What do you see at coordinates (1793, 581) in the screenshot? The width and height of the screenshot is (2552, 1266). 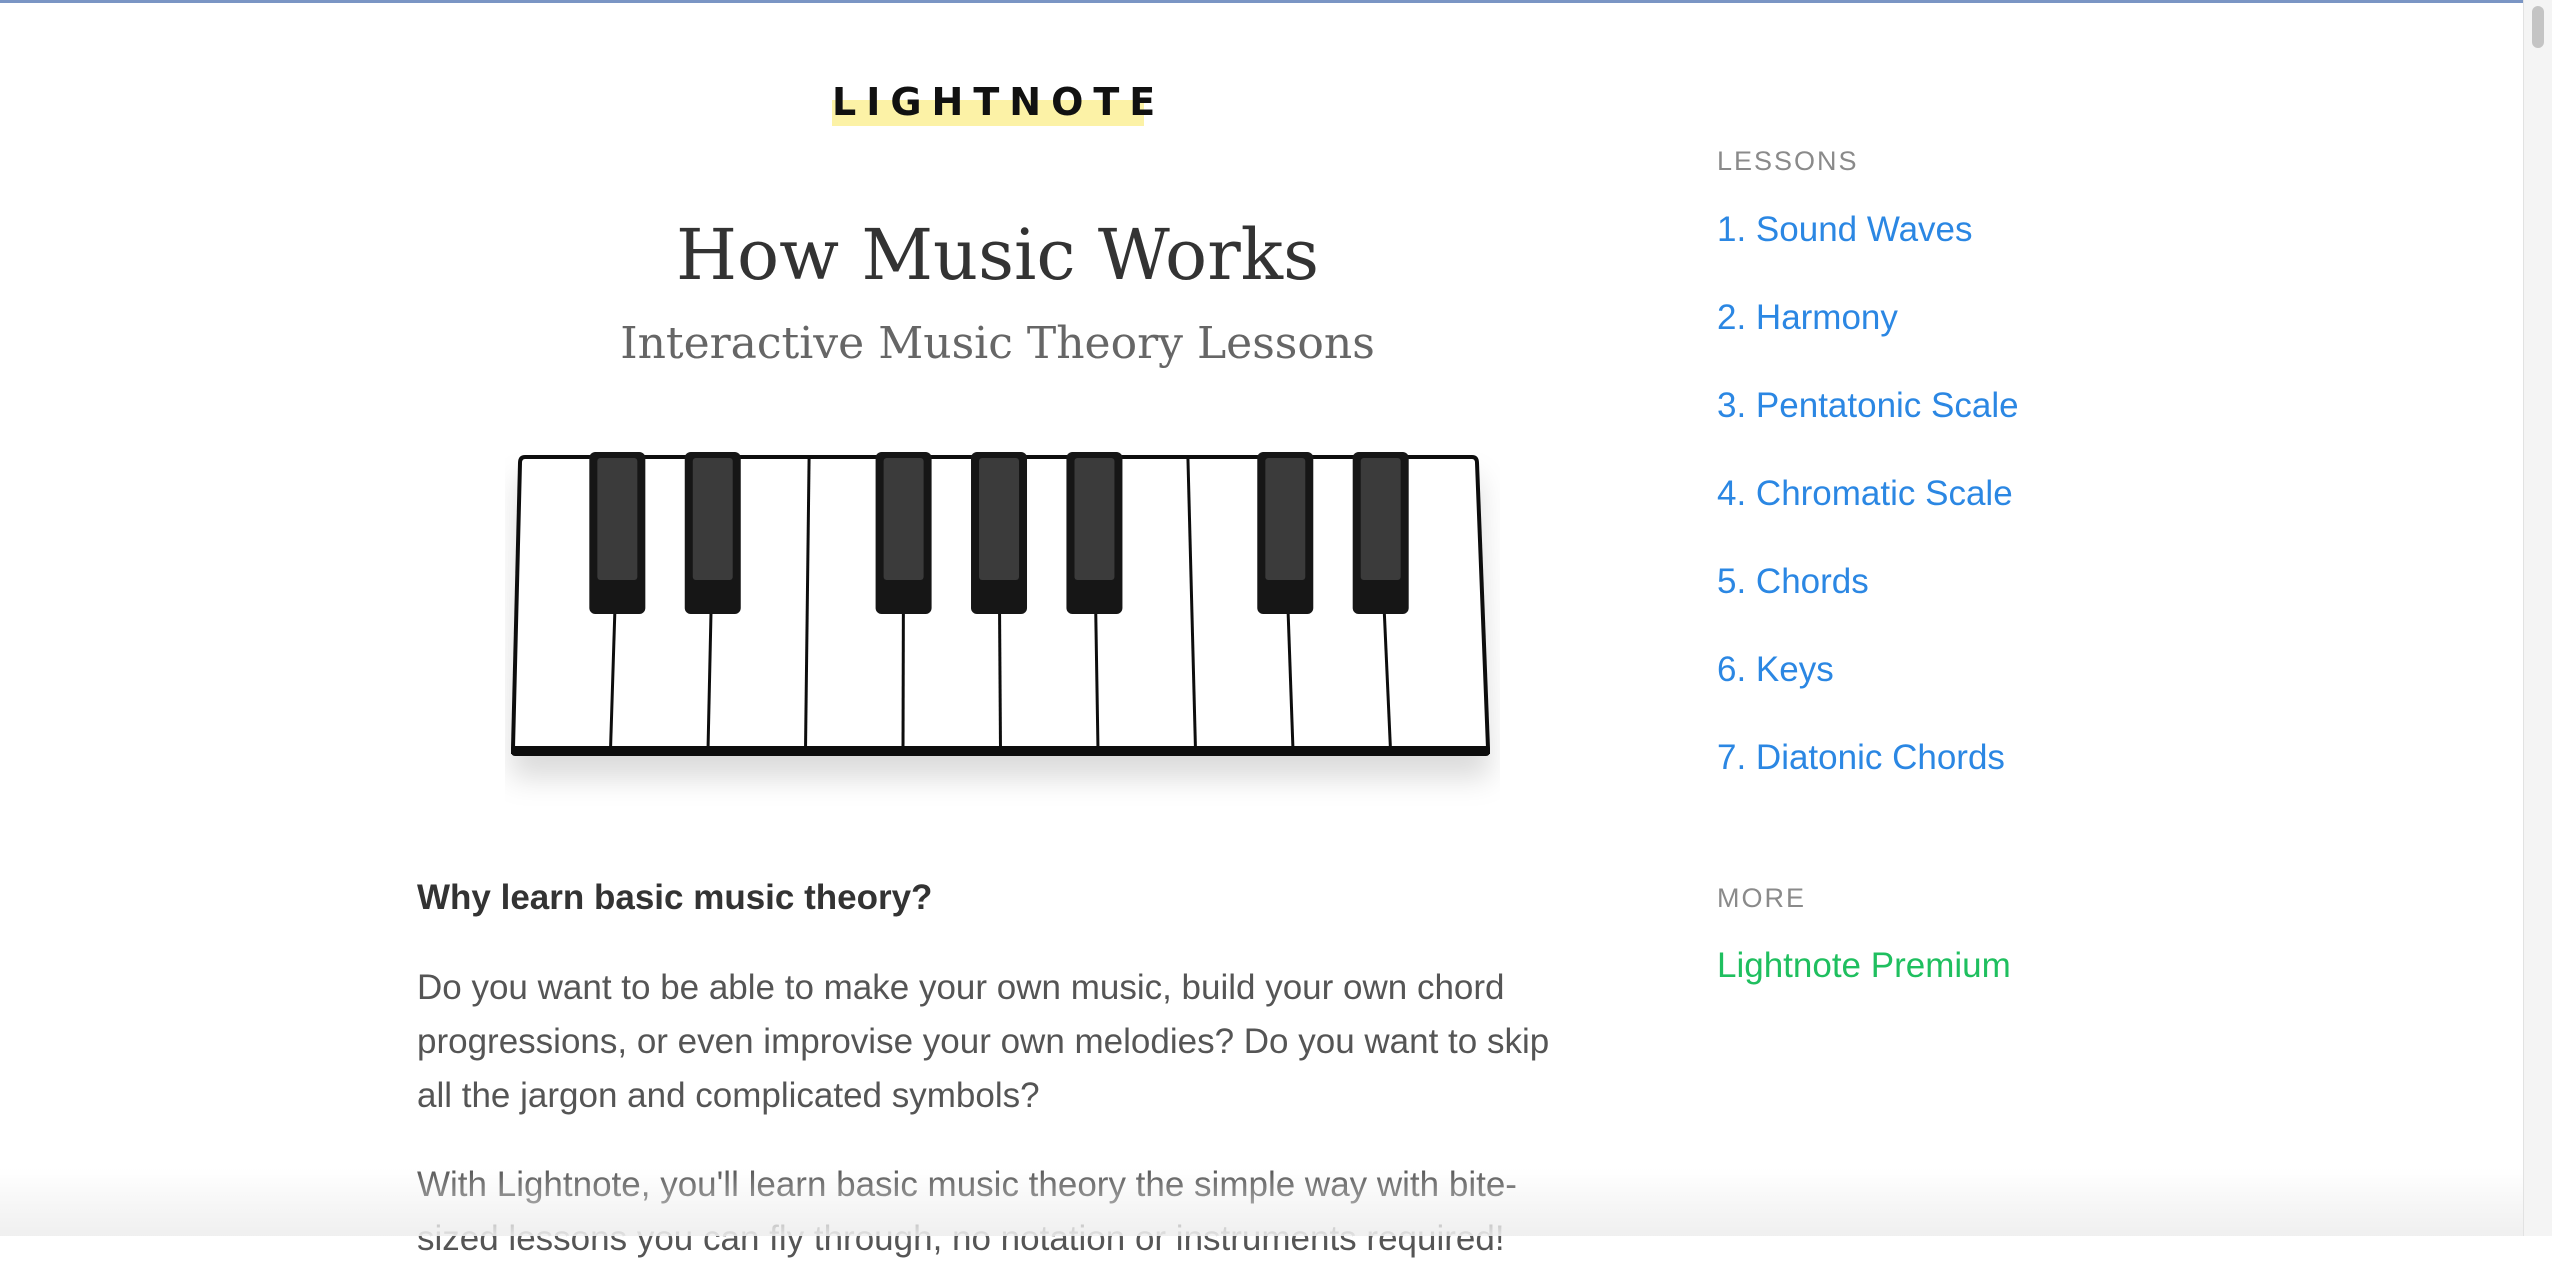 I see `lesson-link-chords: 5. Chords` at bounding box center [1793, 581].